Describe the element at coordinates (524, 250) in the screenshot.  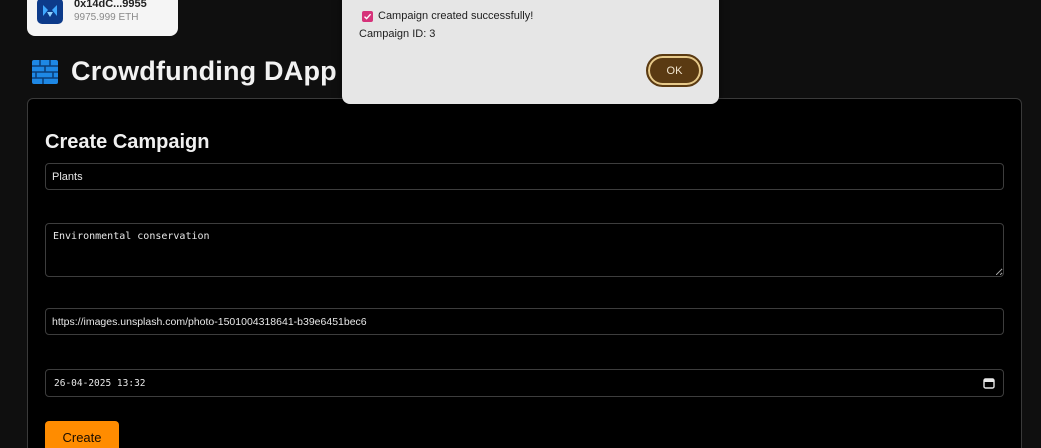
I see `campaign-description-input: Environmental conservation` at that location.